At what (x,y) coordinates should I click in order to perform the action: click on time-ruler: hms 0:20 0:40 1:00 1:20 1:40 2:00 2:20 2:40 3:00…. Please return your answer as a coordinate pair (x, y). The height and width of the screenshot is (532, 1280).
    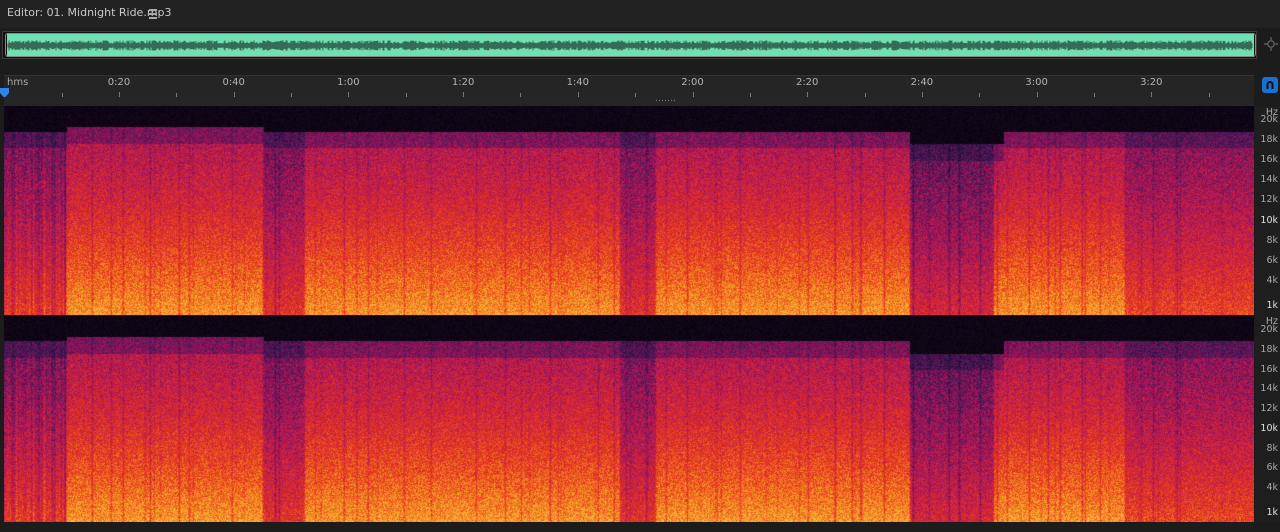
    Looking at the image, I should click on (629, 86).